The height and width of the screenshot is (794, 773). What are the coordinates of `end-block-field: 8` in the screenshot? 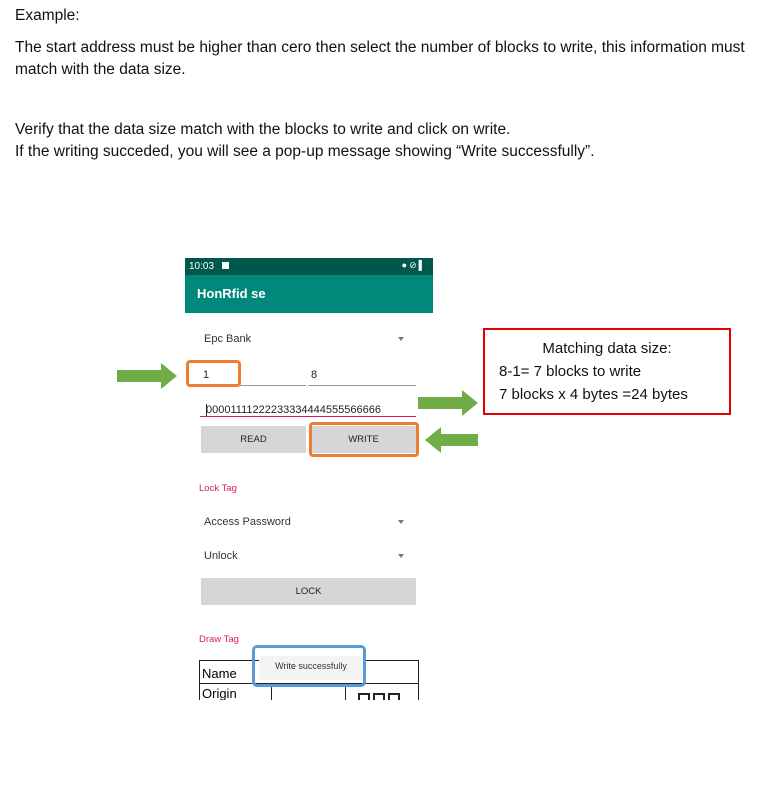 It's located at (362, 375).